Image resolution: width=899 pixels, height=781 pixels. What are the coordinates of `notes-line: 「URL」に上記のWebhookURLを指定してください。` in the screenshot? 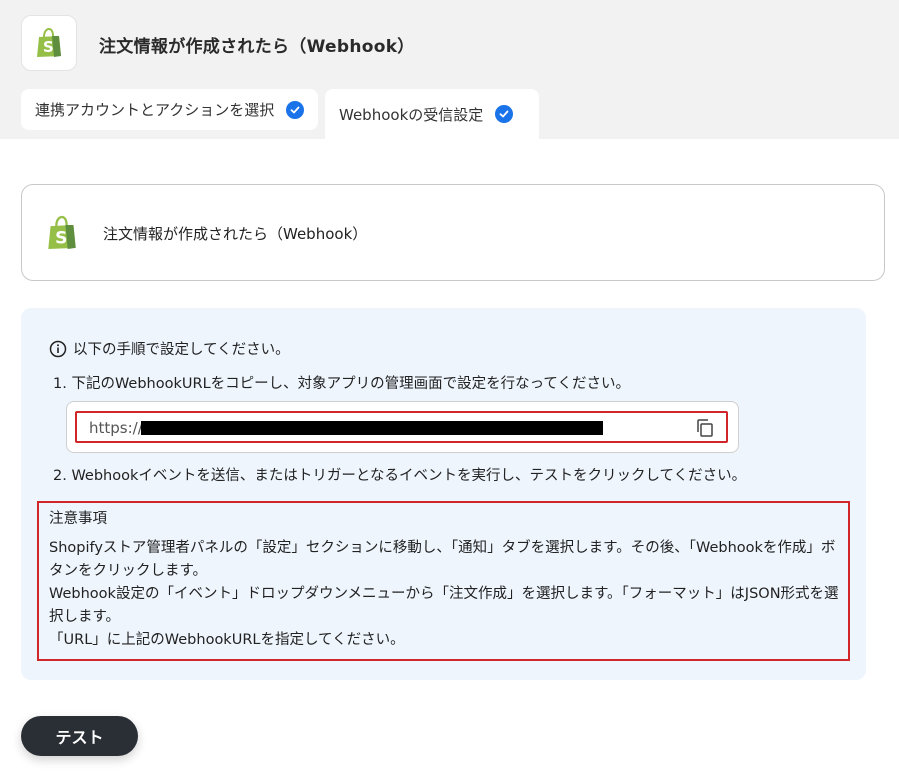 It's located at (227, 640).